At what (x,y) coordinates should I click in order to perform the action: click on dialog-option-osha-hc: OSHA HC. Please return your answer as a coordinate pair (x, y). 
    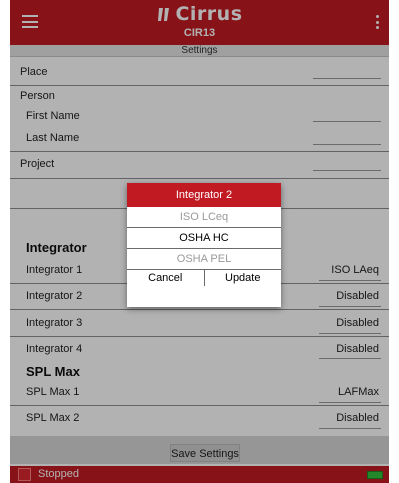
    Looking at the image, I should click on (204, 238).